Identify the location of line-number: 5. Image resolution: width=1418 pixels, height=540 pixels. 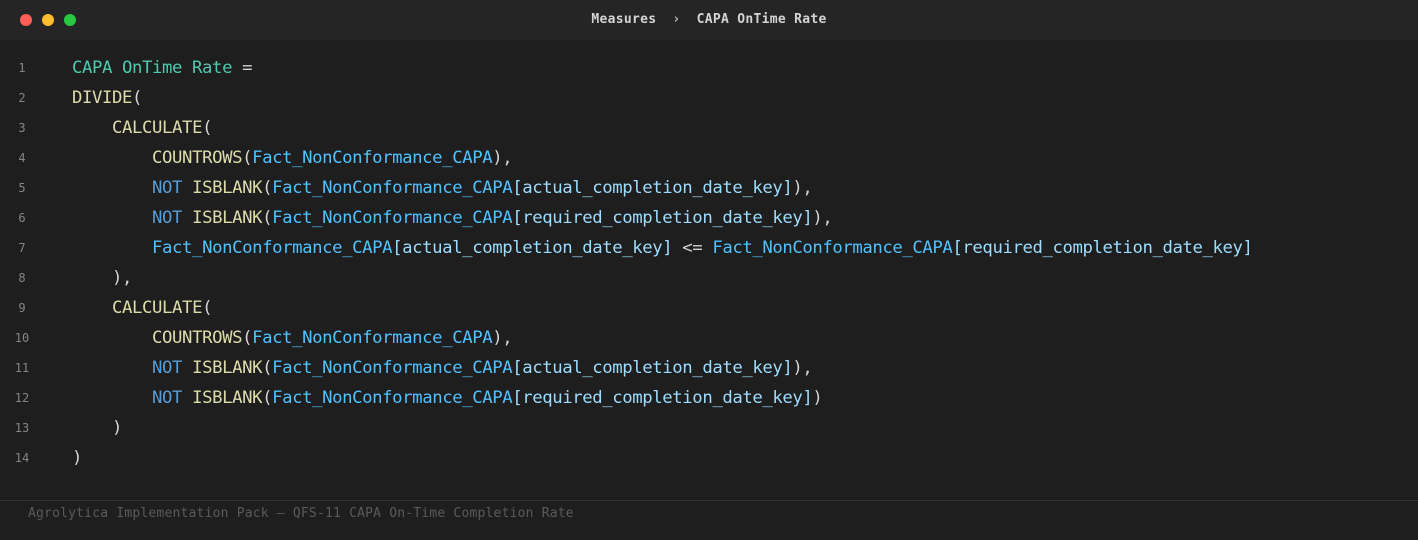
(22, 188).